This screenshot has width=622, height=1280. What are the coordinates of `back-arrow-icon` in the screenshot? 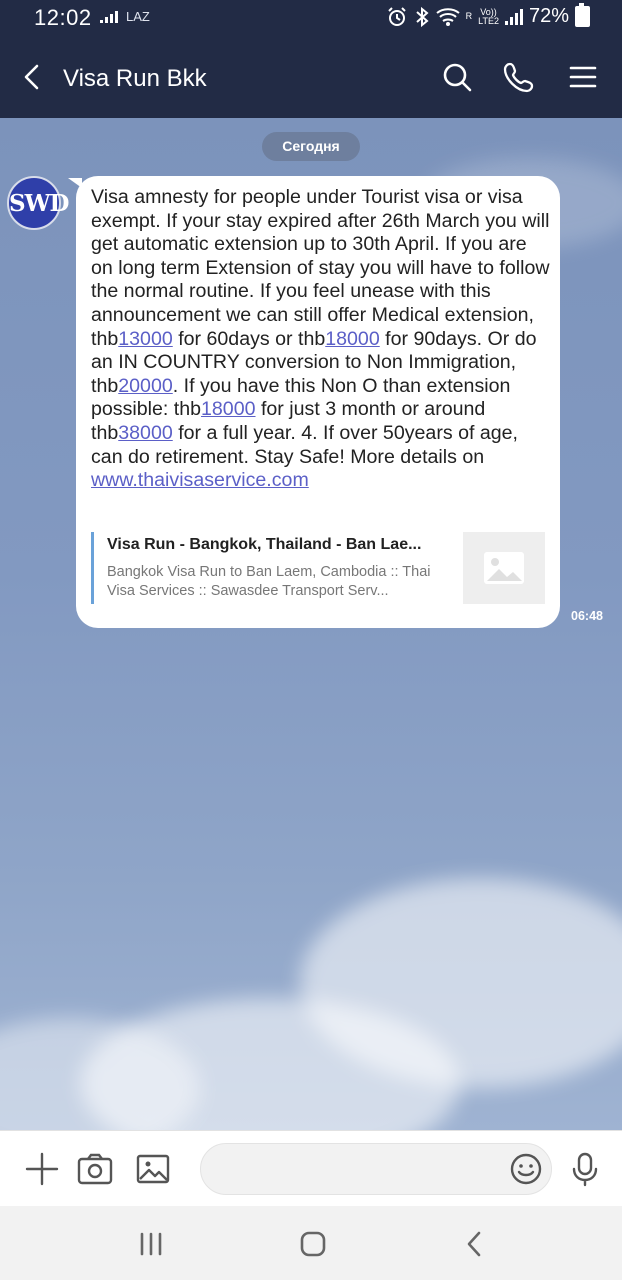 It's located at (33, 77).